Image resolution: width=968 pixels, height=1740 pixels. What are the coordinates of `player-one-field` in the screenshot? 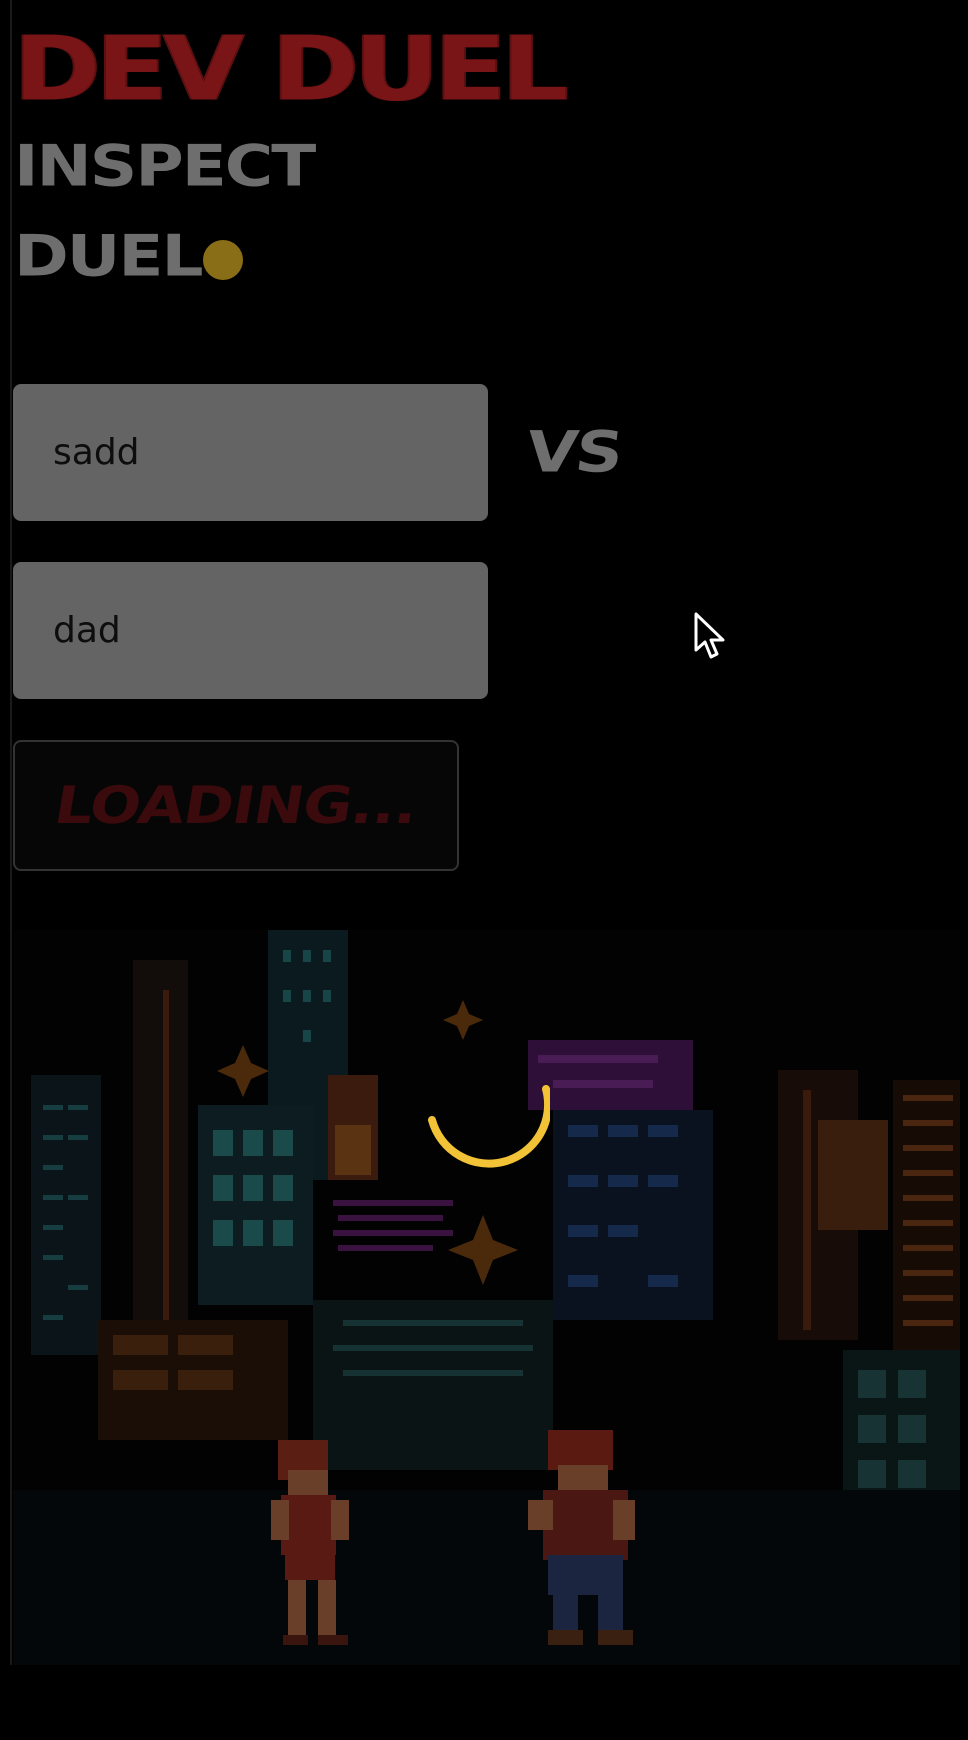 It's located at (250, 452).